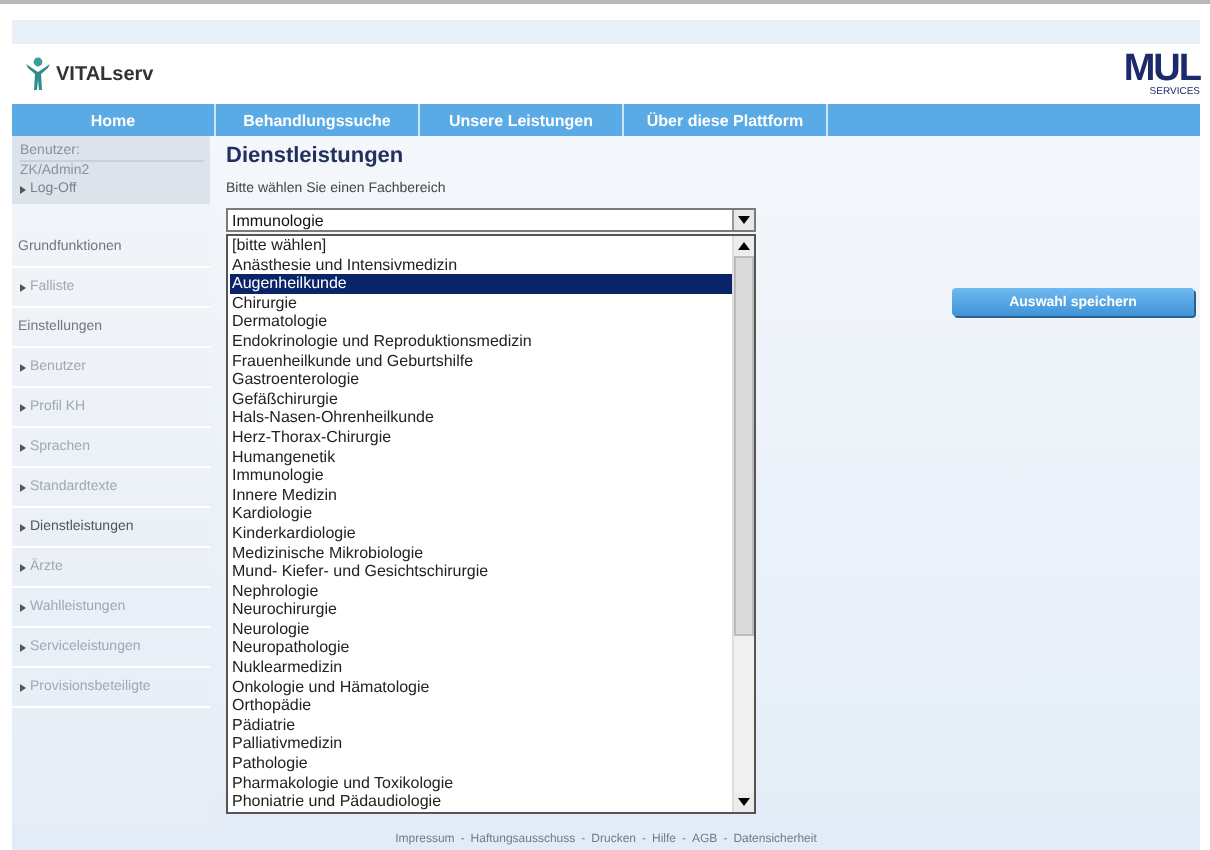  What do you see at coordinates (481, 783) in the screenshot?
I see `dropdown-option: Pharmakologie und Toxikologie` at bounding box center [481, 783].